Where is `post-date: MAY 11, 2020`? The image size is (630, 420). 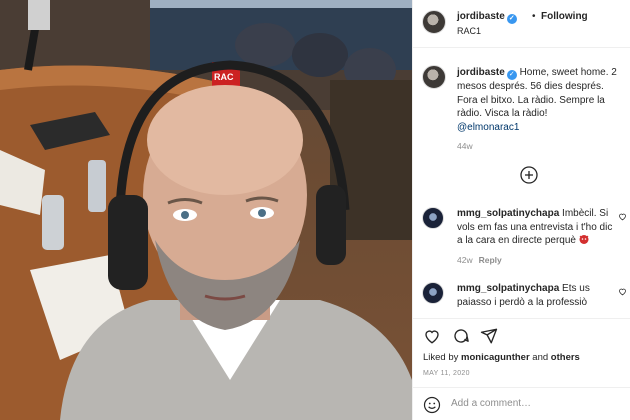 post-date: MAY 11, 2020 is located at coordinates (446, 373).